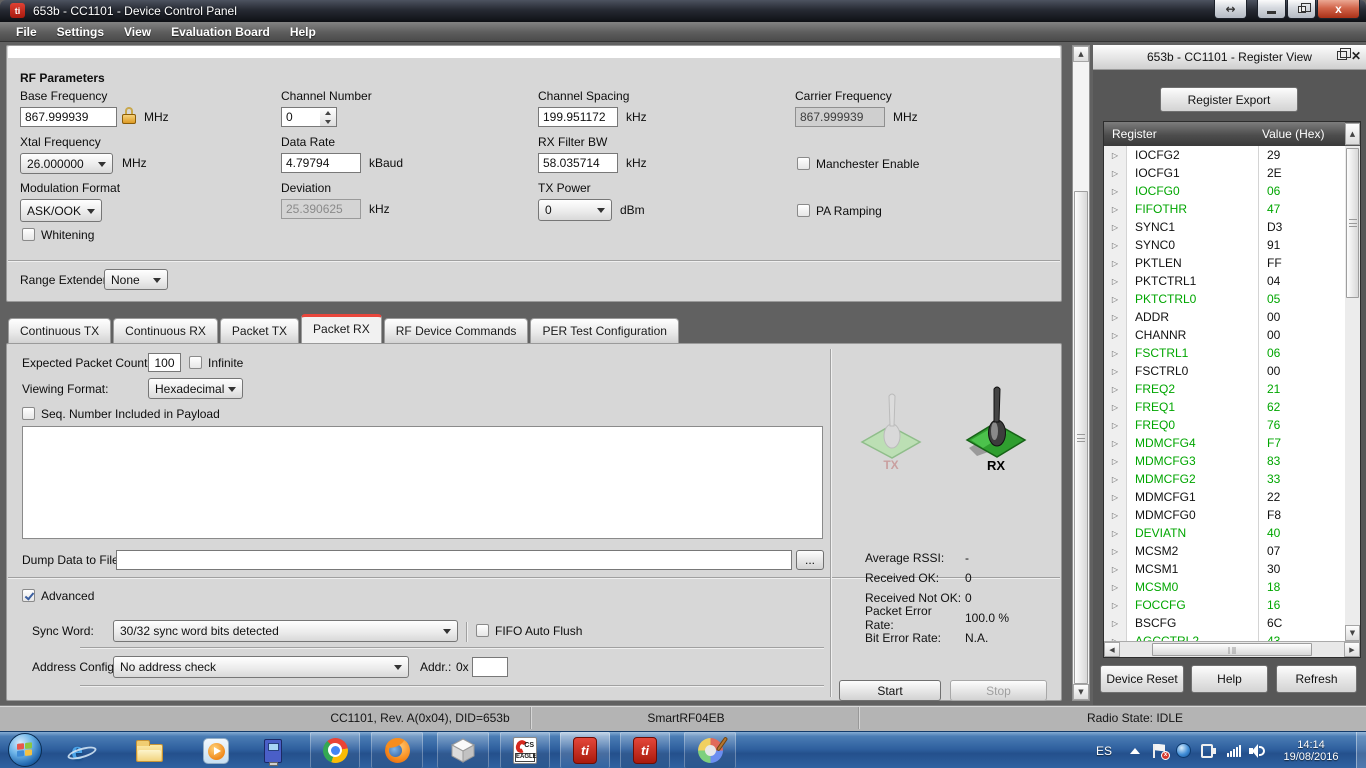 The width and height of the screenshot is (1366, 768). What do you see at coordinates (1352, 134) in the screenshot?
I see `register-scroll-up-icon: ▲` at bounding box center [1352, 134].